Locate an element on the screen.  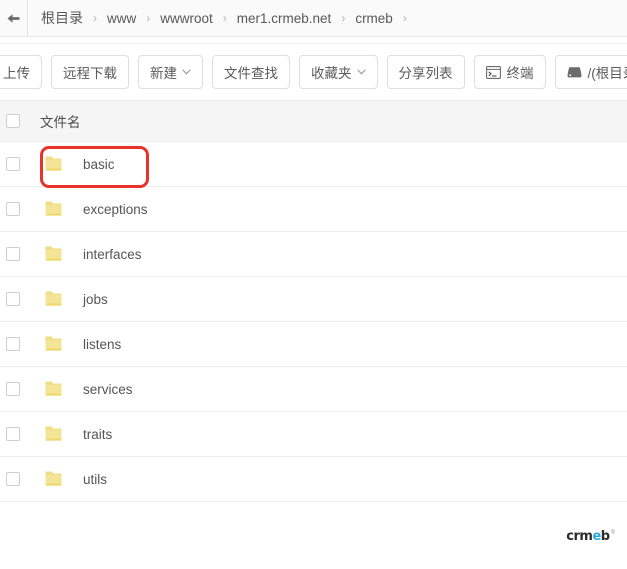
terminal-button-label: 终端 is located at coordinates (520, 73).